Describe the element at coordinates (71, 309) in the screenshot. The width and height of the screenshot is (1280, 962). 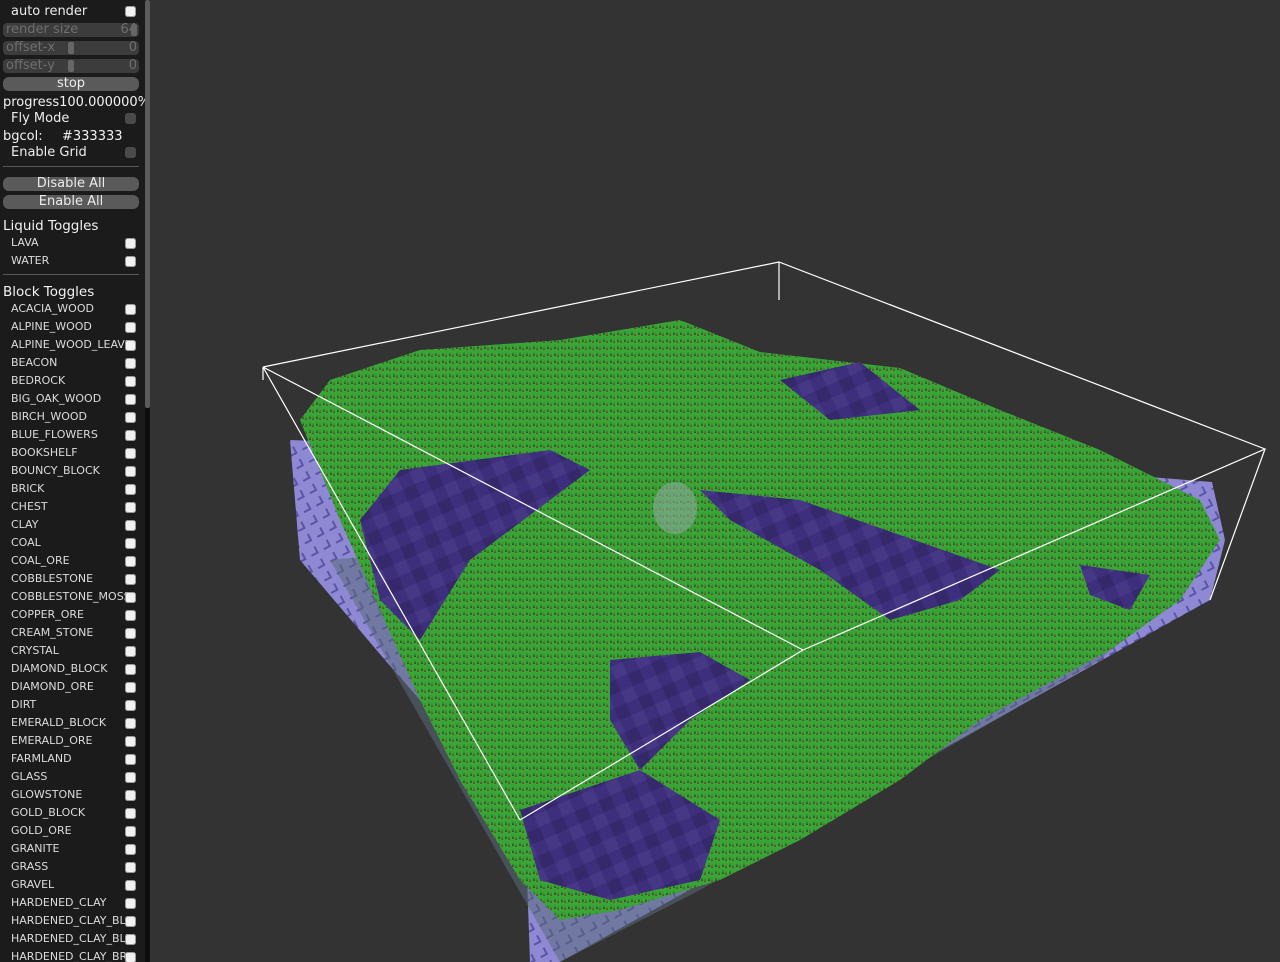
I see `block-toggle-acacia-wood: ACACIA_WOOD` at that location.